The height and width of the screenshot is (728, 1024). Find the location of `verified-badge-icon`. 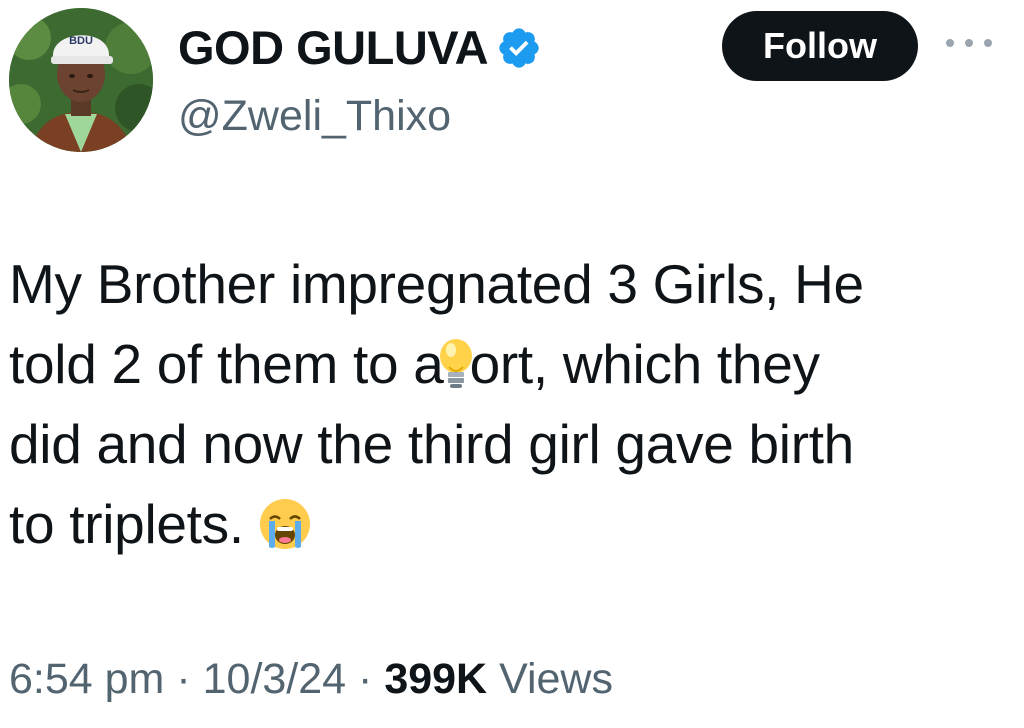

verified-badge-icon is located at coordinates (519, 48).